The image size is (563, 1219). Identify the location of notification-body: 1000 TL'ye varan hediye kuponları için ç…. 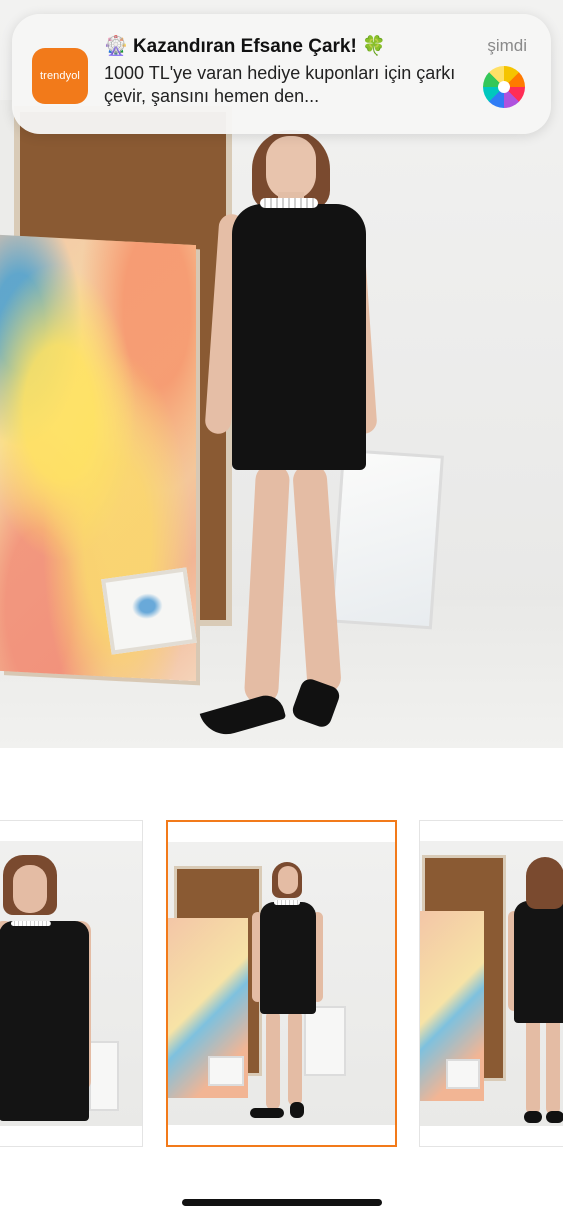
(280, 84).